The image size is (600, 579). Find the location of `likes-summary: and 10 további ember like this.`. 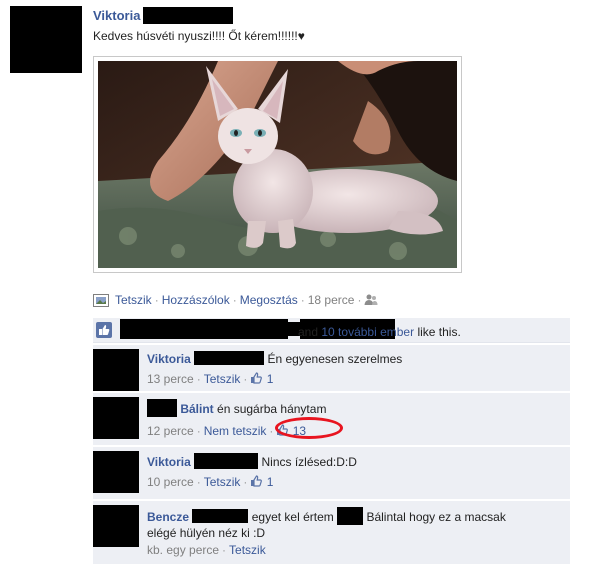

likes-summary: and 10 további ember like this. is located at coordinates (331, 330).